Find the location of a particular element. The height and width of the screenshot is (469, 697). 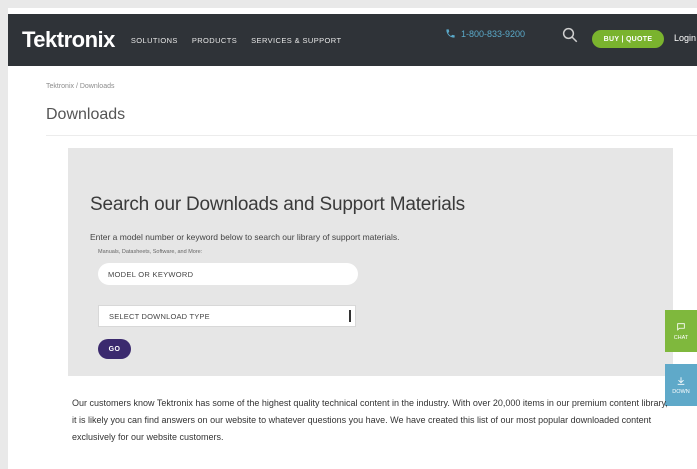

select-caret-icon is located at coordinates (350, 316).